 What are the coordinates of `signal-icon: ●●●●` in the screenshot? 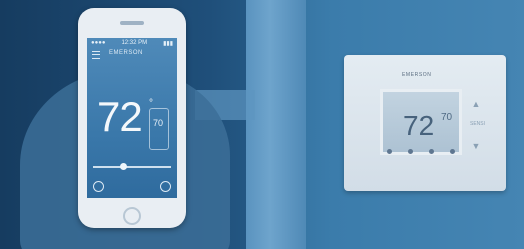 It's located at (98, 43).